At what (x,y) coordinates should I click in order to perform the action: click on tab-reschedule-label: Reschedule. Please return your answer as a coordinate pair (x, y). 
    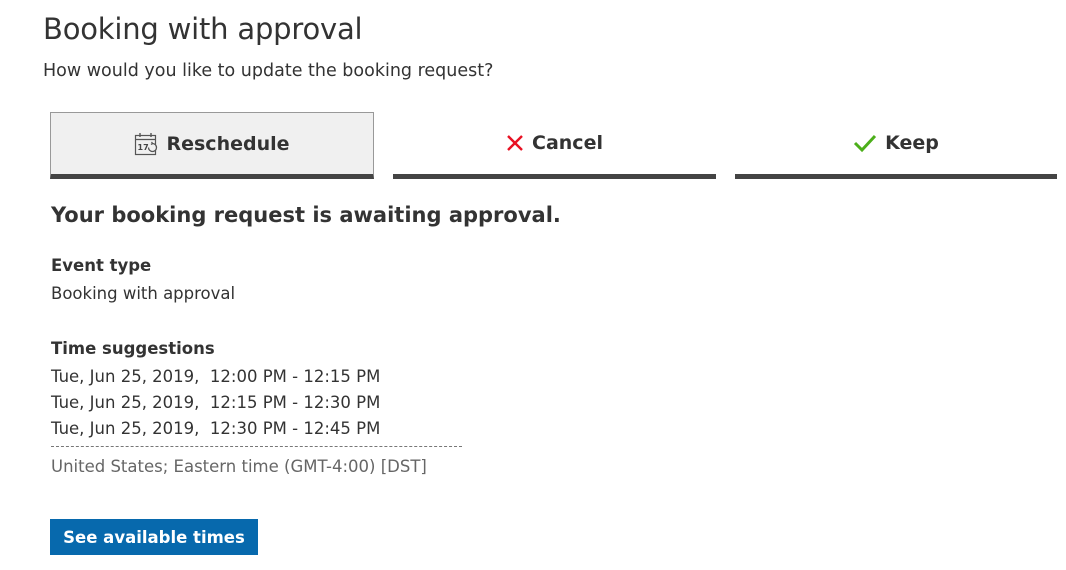
    Looking at the image, I should click on (228, 143).